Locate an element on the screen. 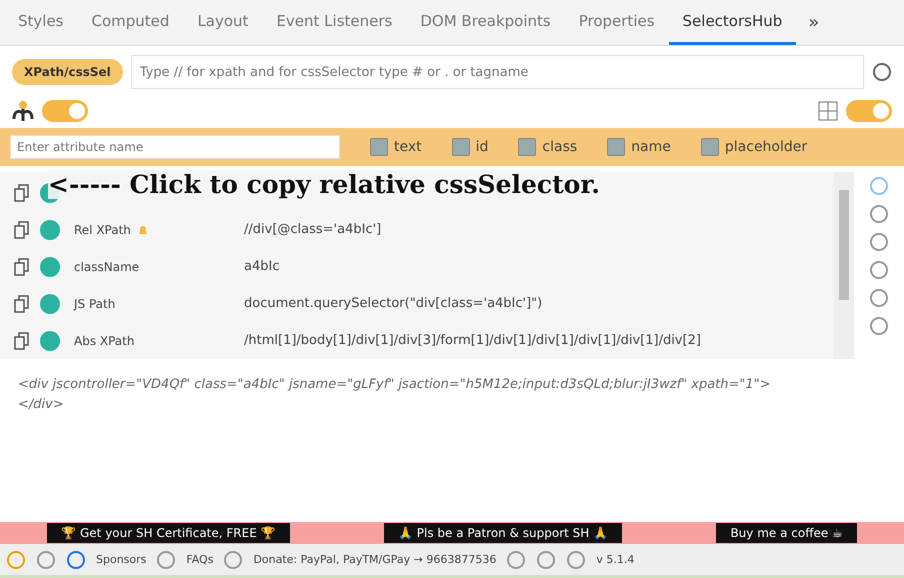 This screenshot has height=578, width=904. panel-tab: Layout is located at coordinates (222, 22).